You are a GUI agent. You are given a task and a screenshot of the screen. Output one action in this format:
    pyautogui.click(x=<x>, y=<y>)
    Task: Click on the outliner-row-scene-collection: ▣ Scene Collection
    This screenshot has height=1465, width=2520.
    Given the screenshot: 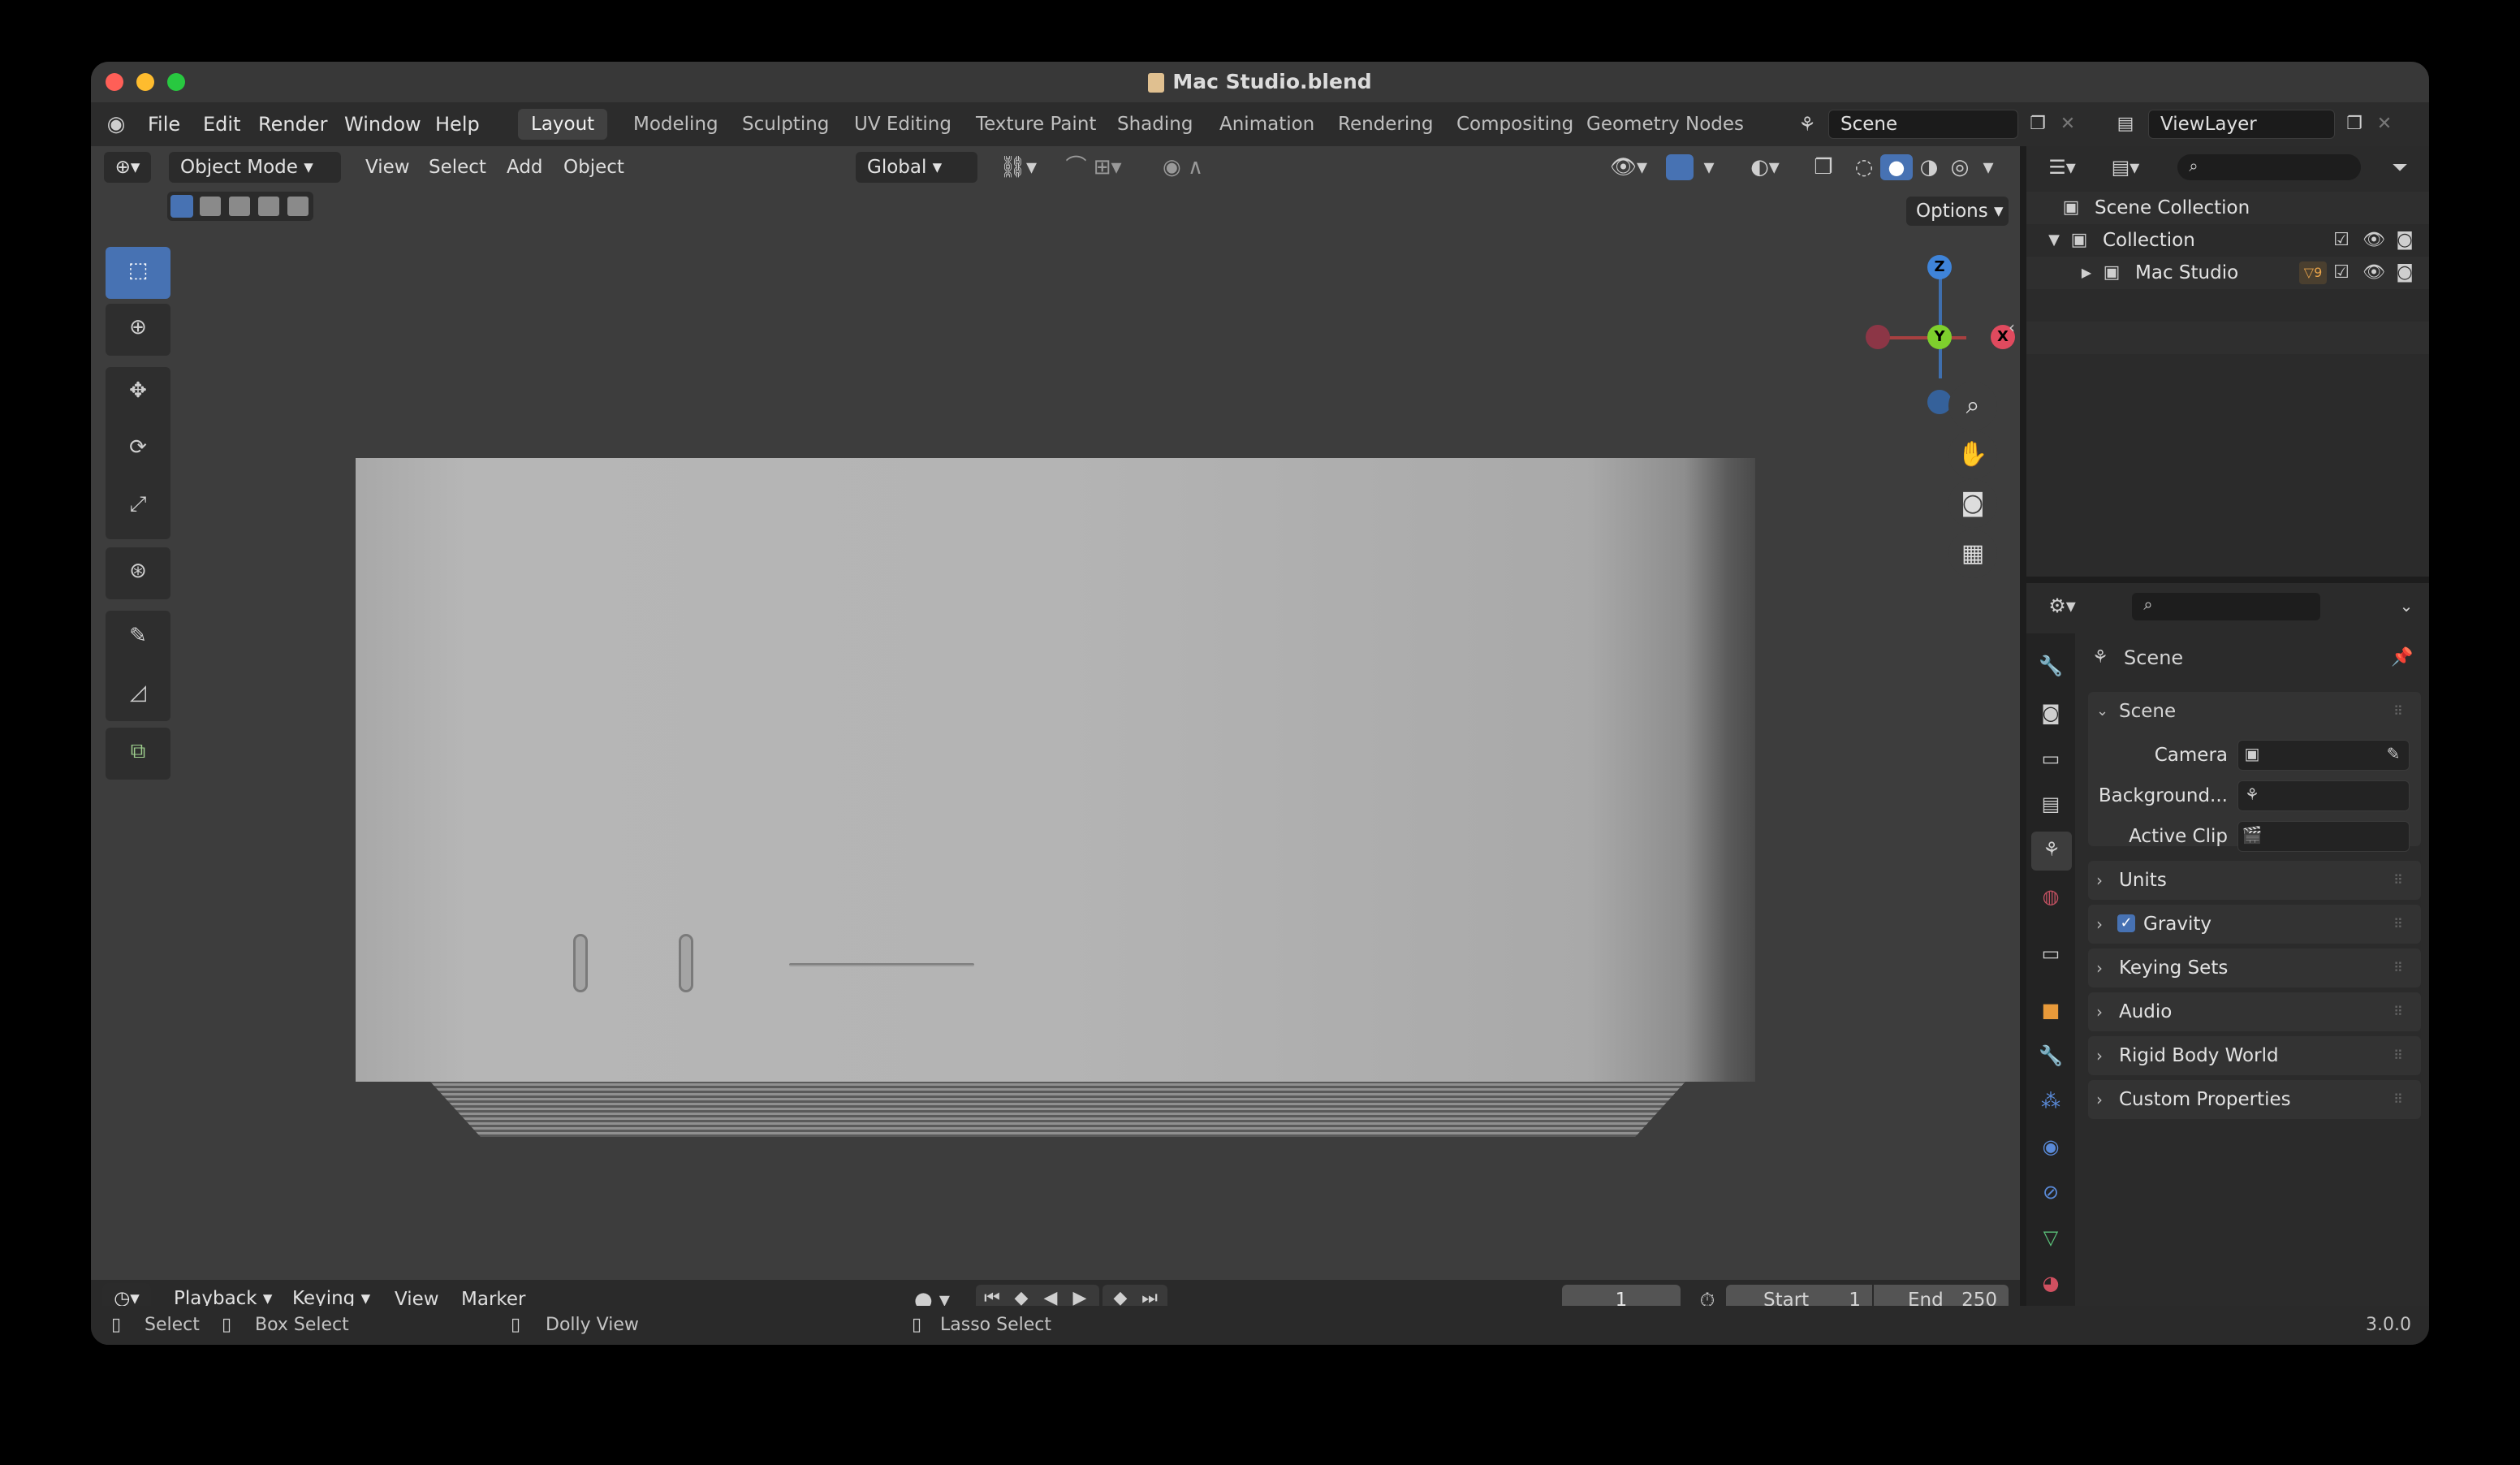 What is the action you would take?
    pyautogui.click(x=2227, y=208)
    